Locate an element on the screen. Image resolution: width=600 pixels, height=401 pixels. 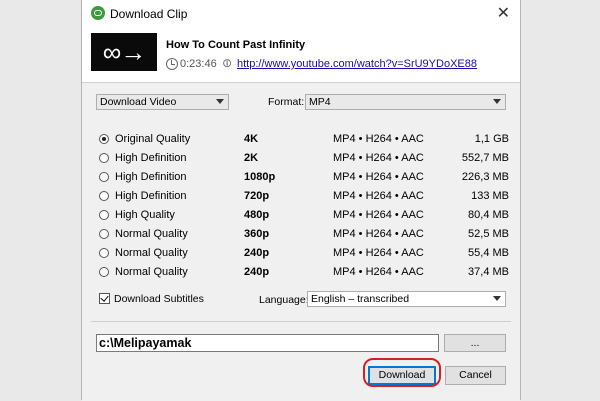
clock-icon is located at coordinates (172, 64).